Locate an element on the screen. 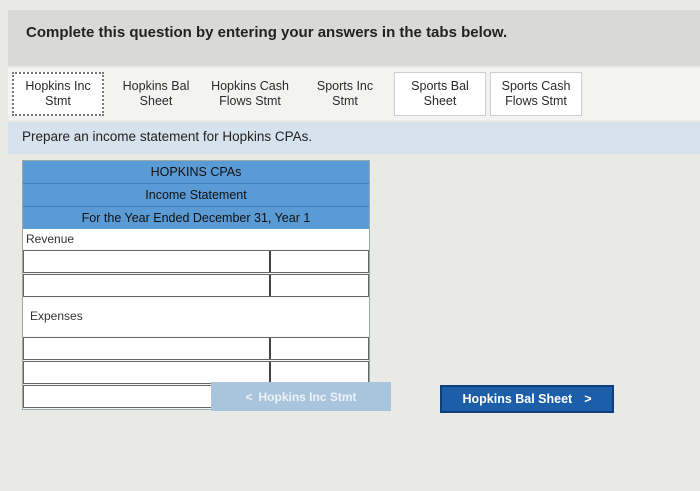 Image resolution: width=700 pixels, height=491 pixels. statement-title: Income Statement is located at coordinates (196, 194).